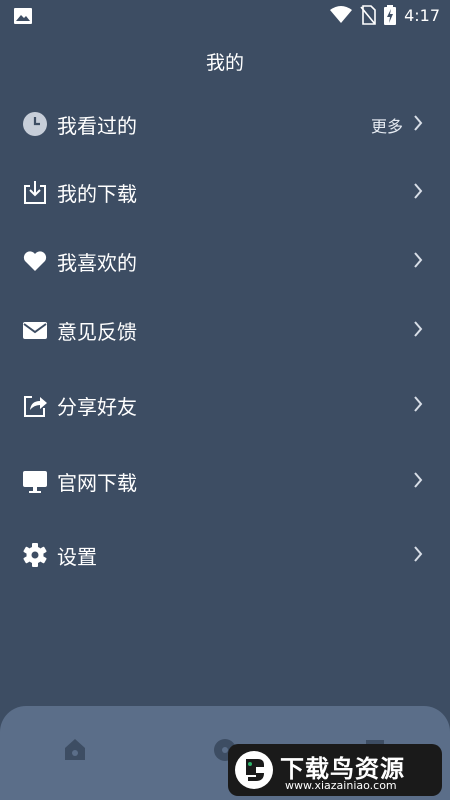 This screenshot has width=450, height=800. What do you see at coordinates (97, 332) in the screenshot?
I see `menu-label: 意见反馈` at bounding box center [97, 332].